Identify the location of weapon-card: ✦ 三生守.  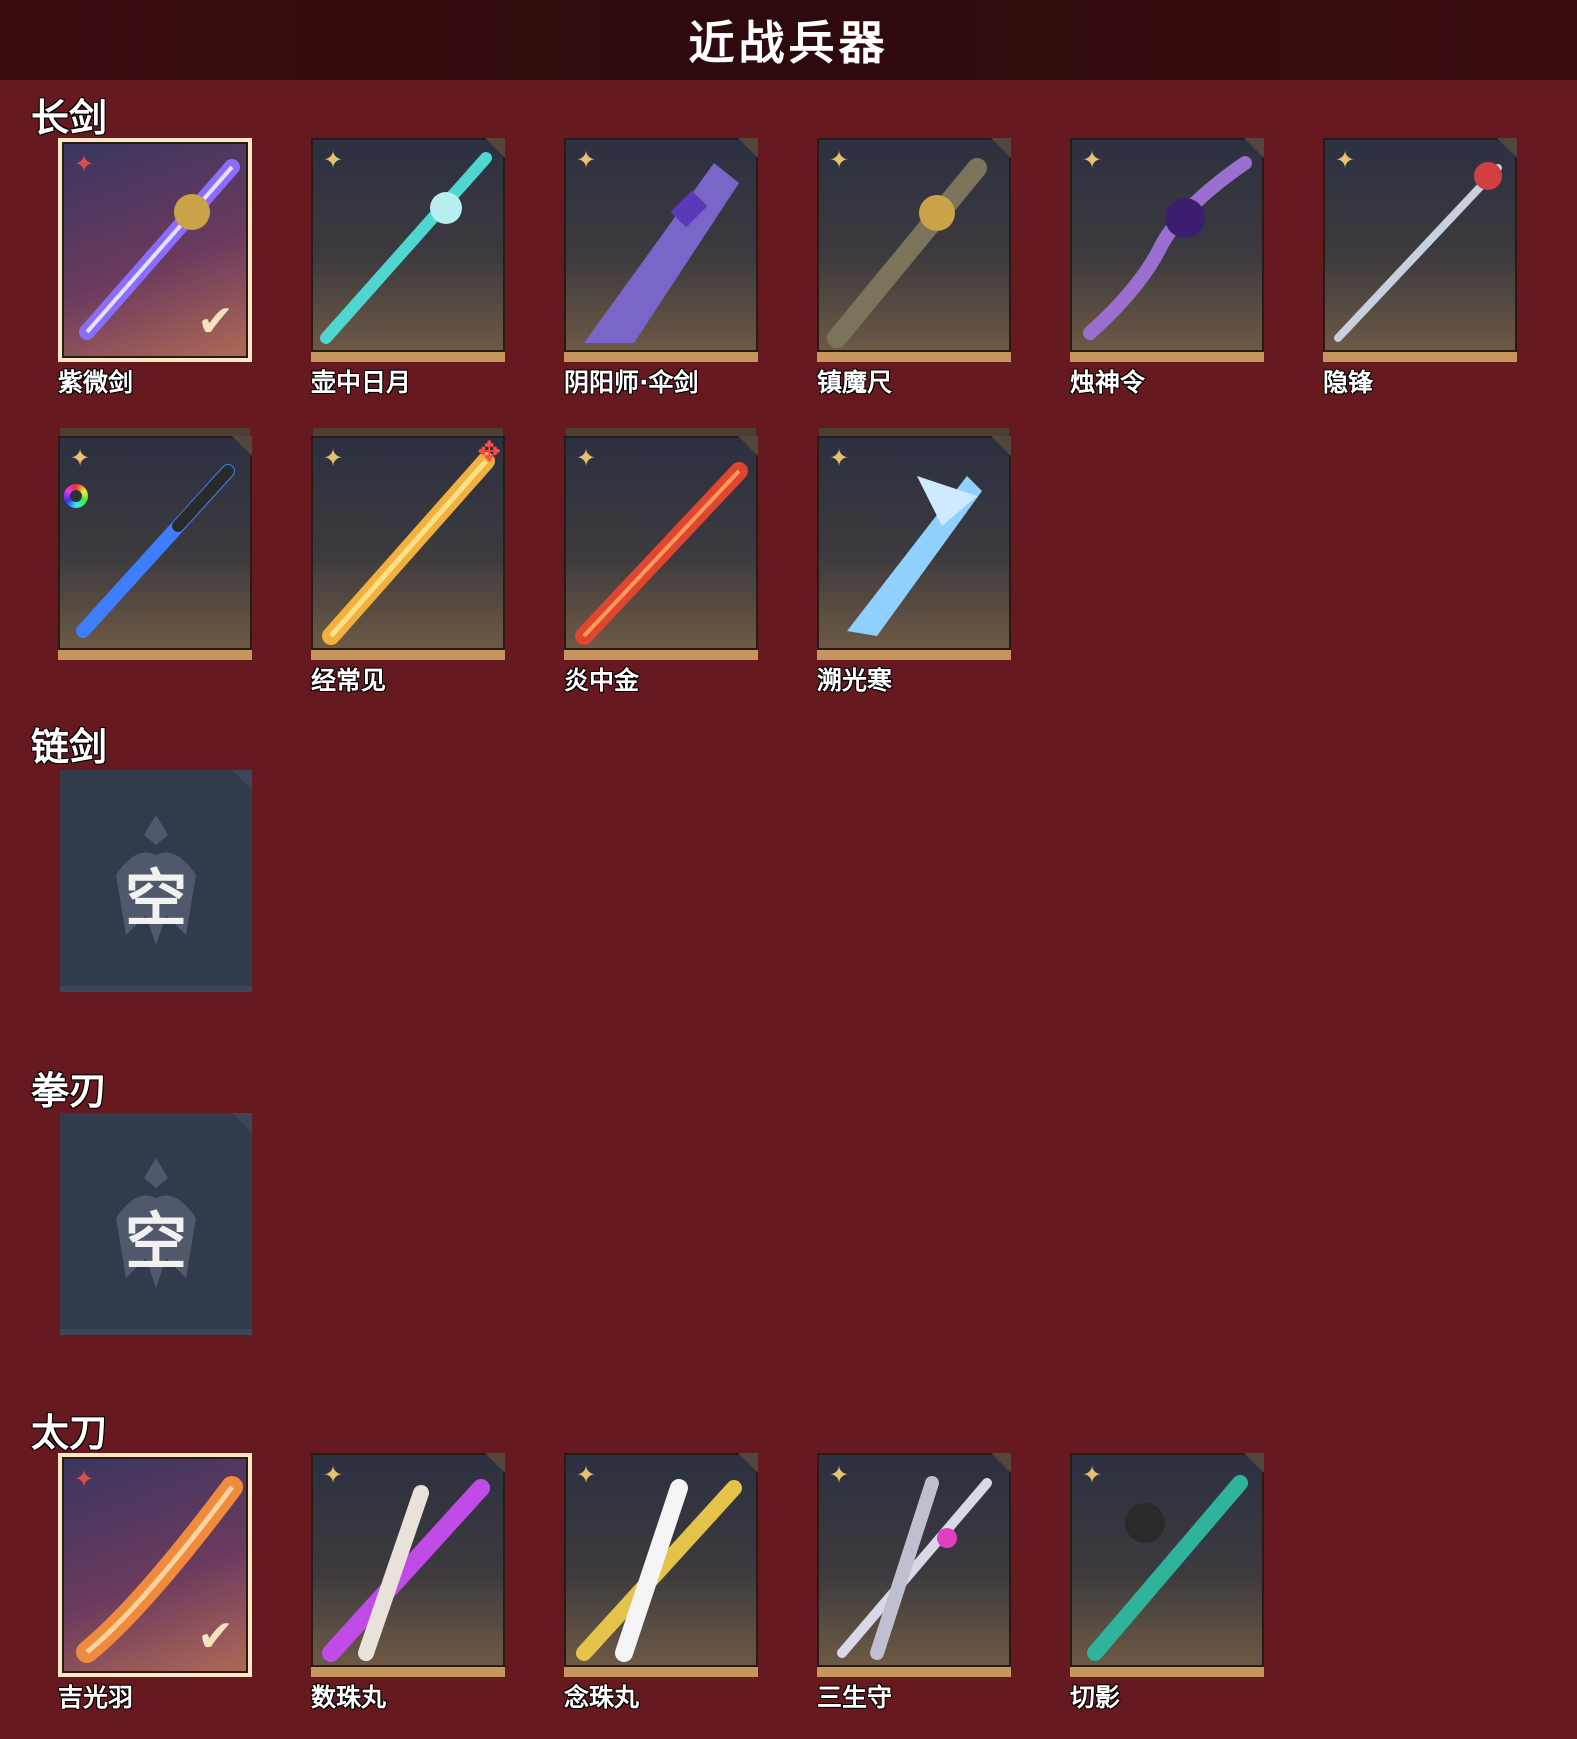
(914, 1584).